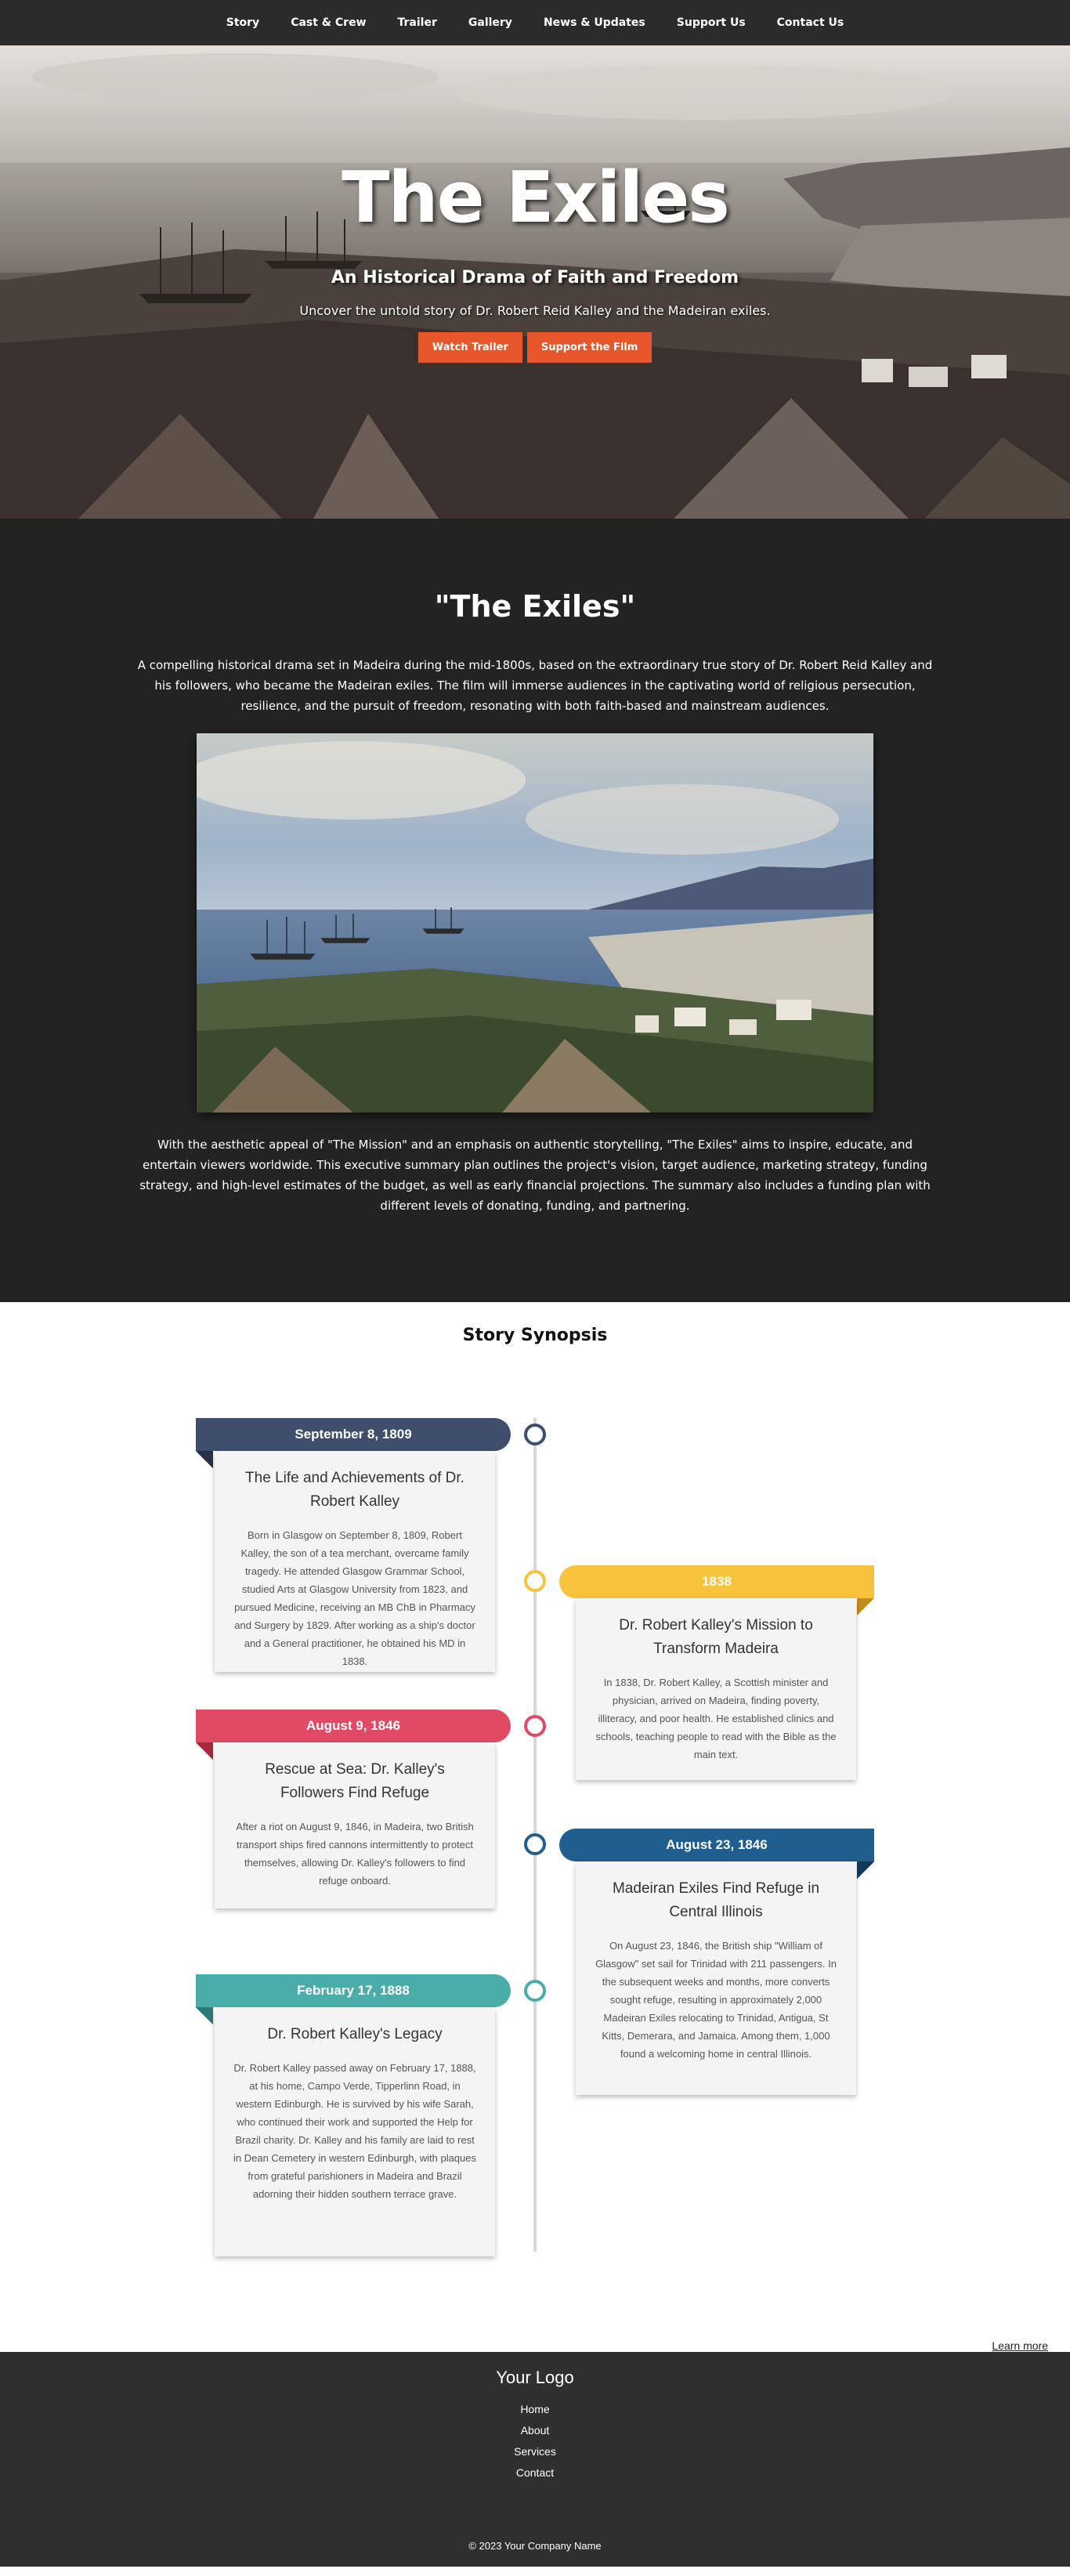  Describe the element at coordinates (353, 1434) in the screenshot. I see `timeline-date-banner: September 8, 1809` at that location.